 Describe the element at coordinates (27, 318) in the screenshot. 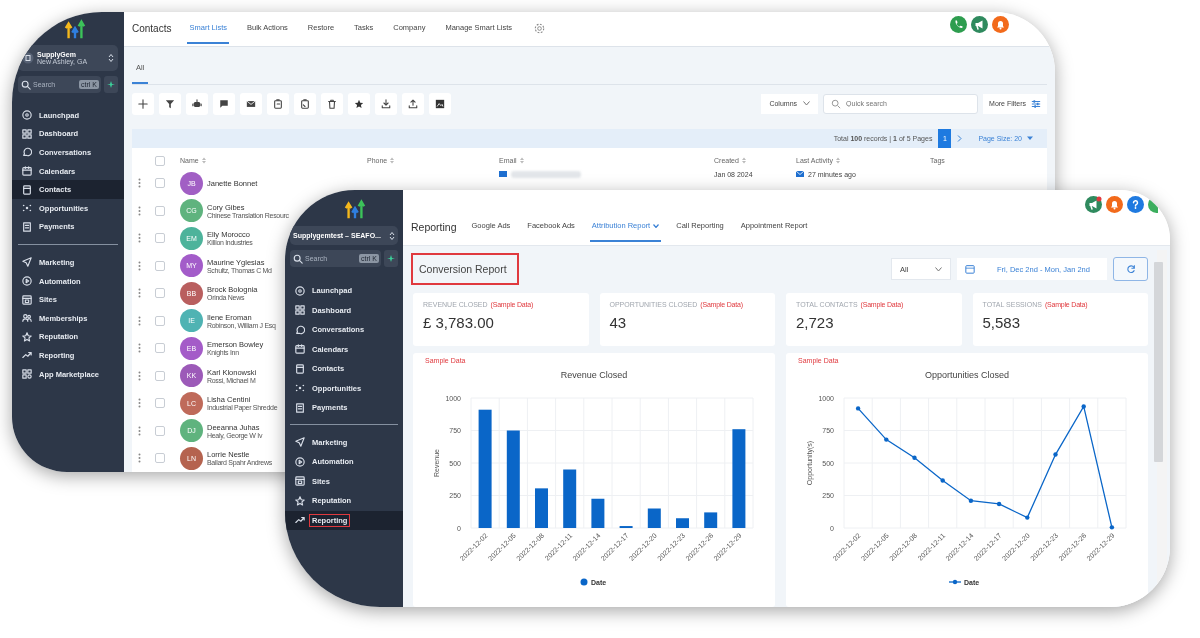

I see `people-icon` at that location.